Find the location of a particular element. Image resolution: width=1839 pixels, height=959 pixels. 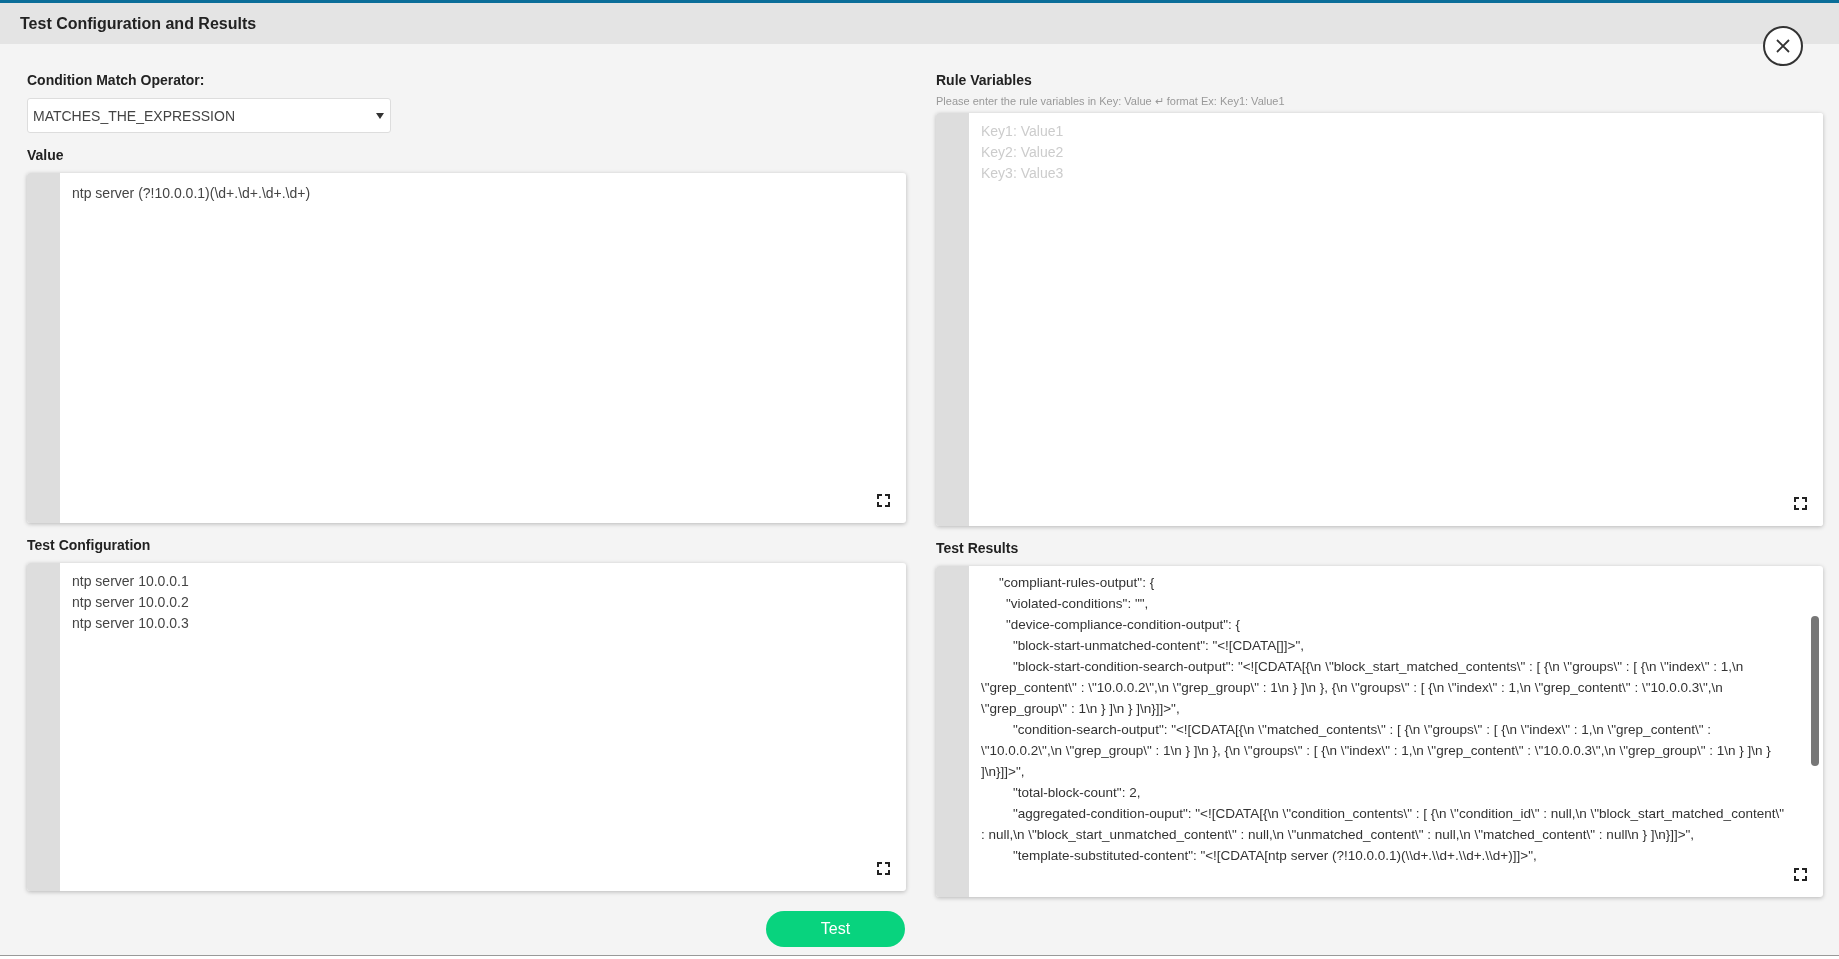

caret-icon is located at coordinates (380, 115).